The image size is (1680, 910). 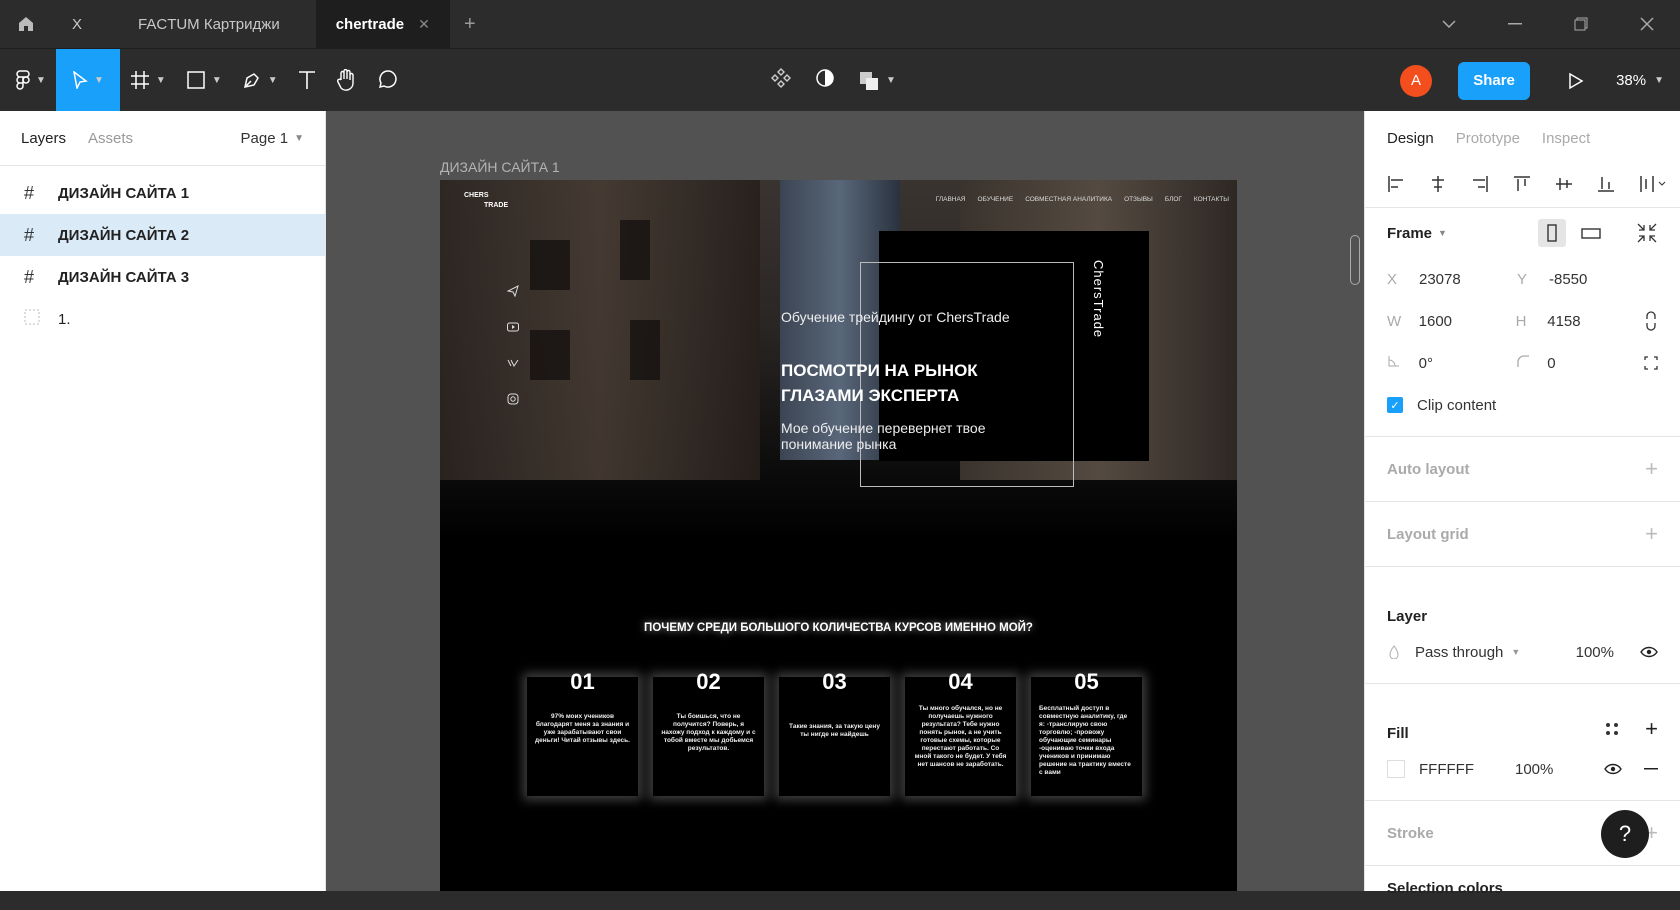 I want to click on comment-tool-button, so click(x=387, y=80).